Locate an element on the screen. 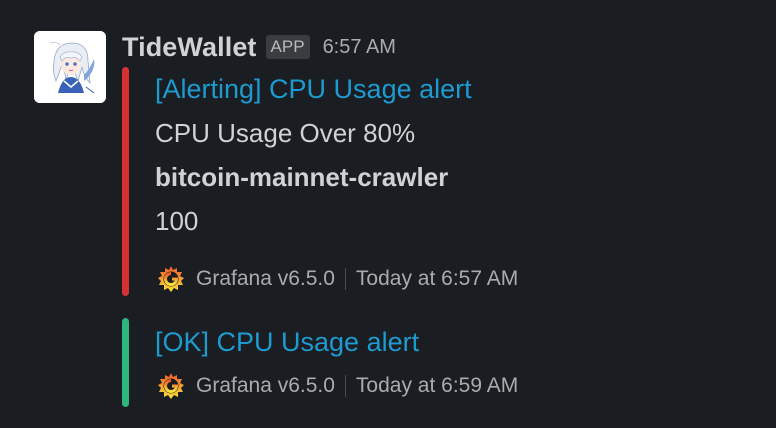 The image size is (776, 428). attachment-text-line: CPU Usage Over 80% is located at coordinates (285, 133).